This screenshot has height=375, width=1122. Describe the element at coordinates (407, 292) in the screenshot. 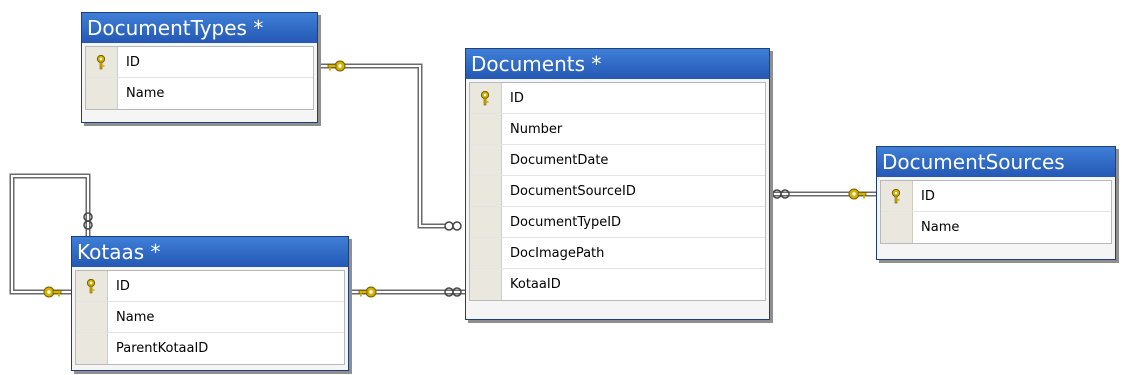

I see `relationship-kotaas-documents` at that location.